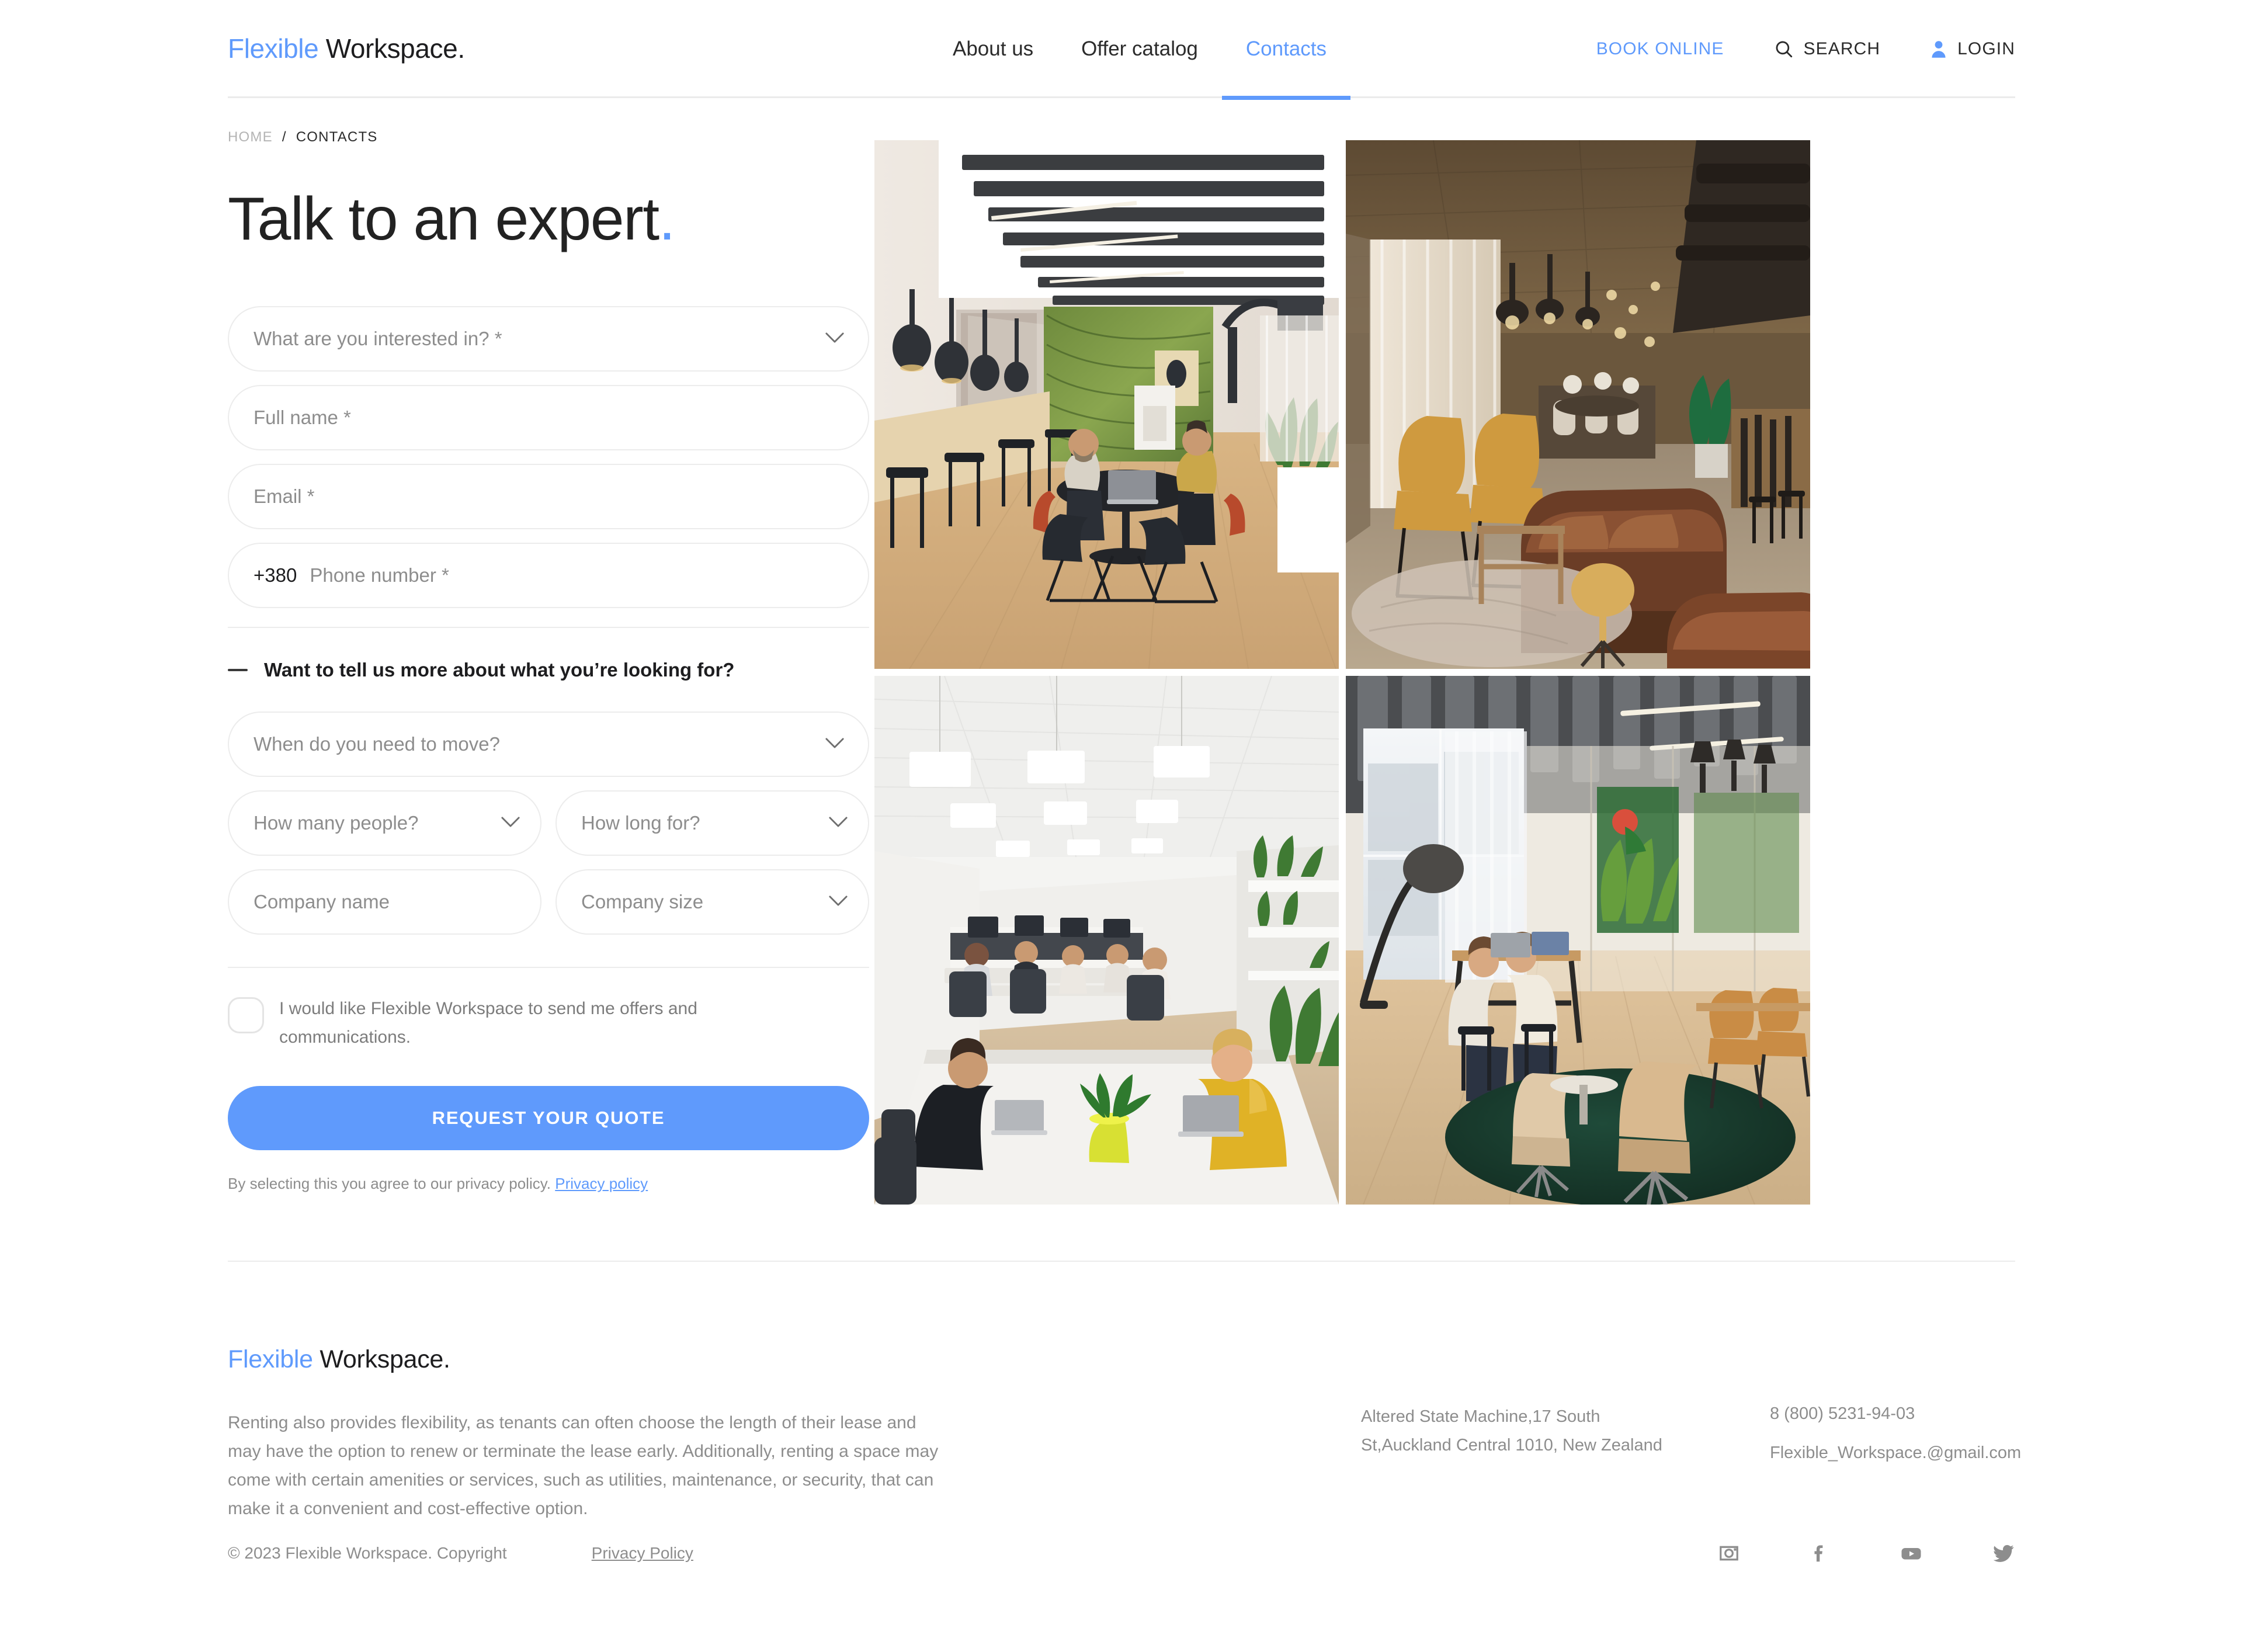 This screenshot has width=2243, height=1652. I want to click on duration-label: How long for?, so click(640, 823).